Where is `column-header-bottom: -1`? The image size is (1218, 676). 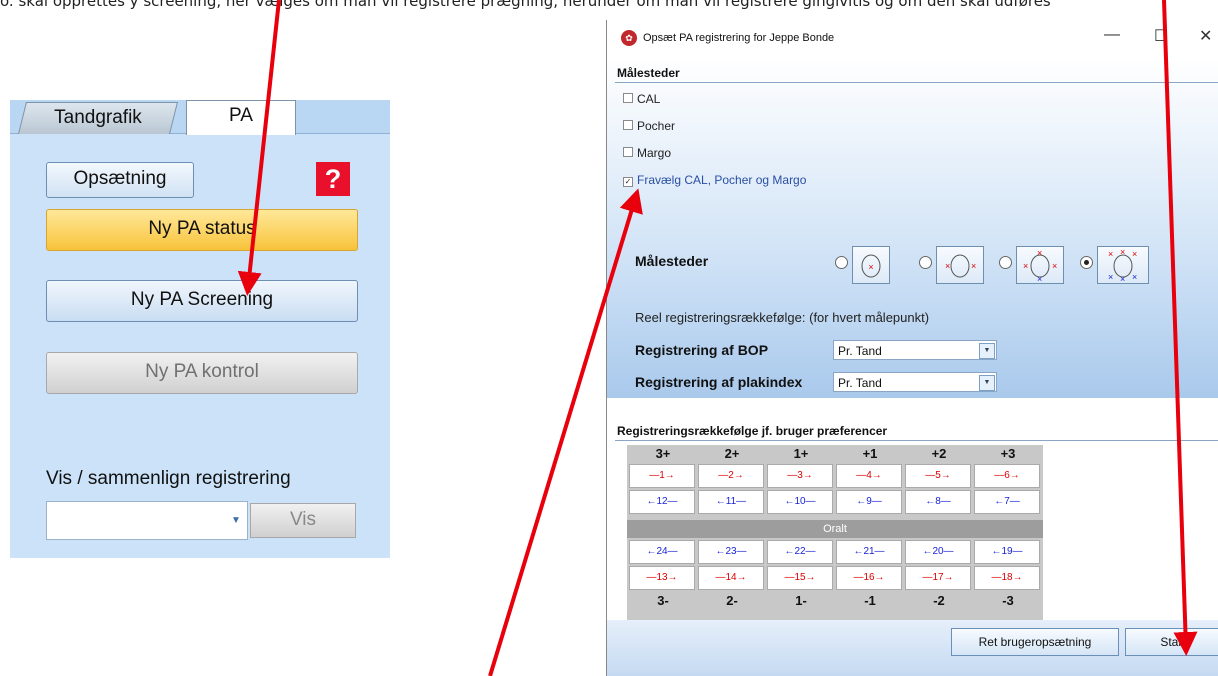 column-header-bottom: -1 is located at coordinates (870, 600).